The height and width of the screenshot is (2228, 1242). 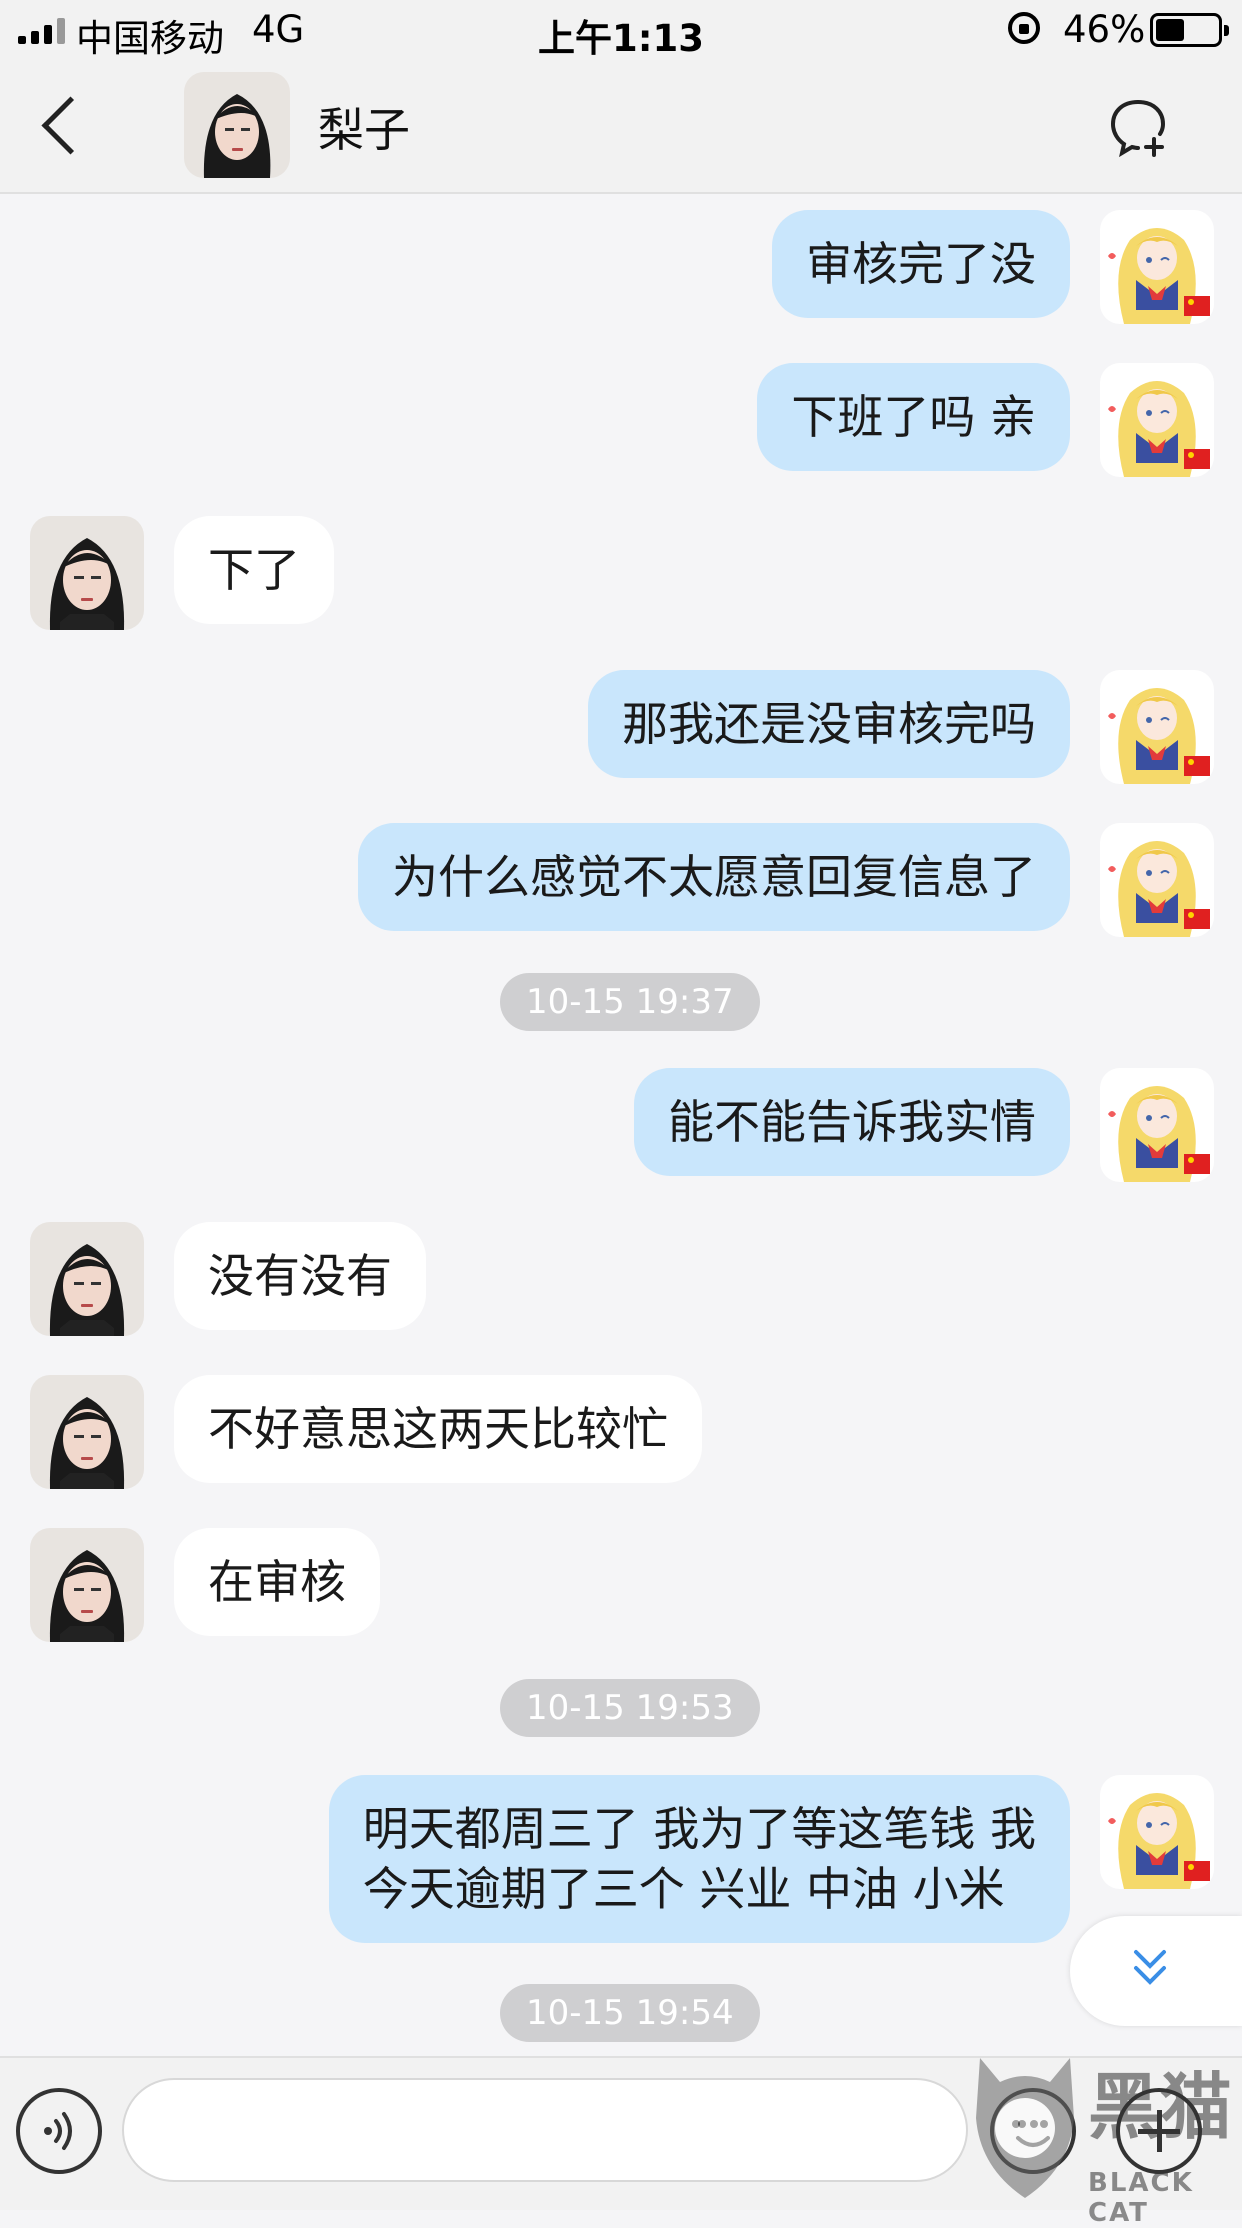 I want to click on battery-fill, so click(x=1170, y=30).